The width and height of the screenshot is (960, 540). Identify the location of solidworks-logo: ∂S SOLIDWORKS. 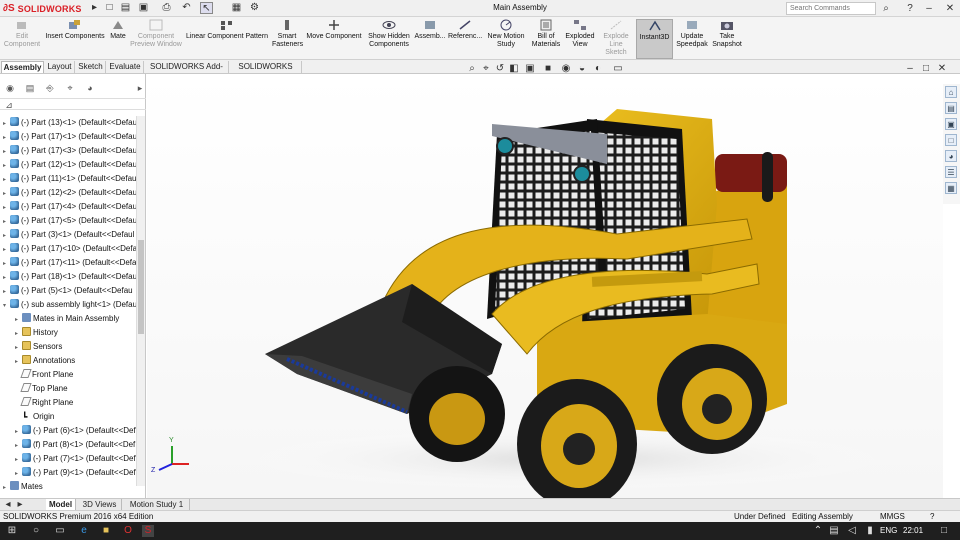
(43, 8).